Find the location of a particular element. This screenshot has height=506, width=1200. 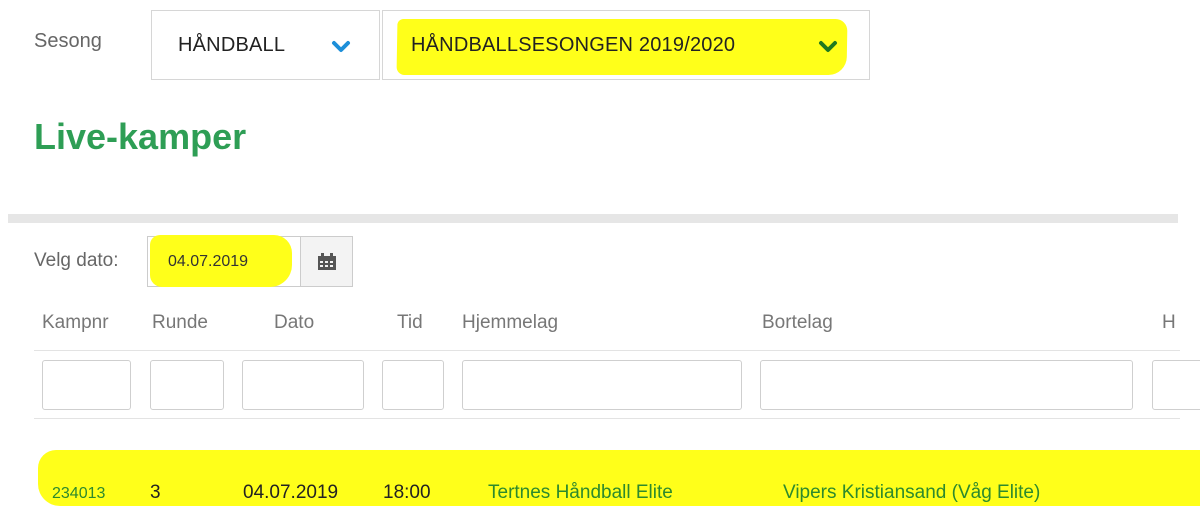

filter-h-input is located at coordinates (1176, 385).